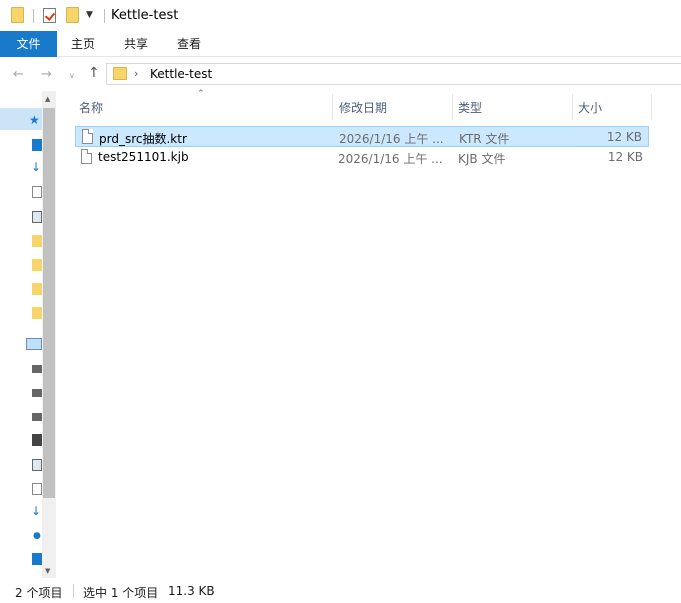 The height and width of the screenshot is (603, 681). What do you see at coordinates (189, 44) in the screenshot?
I see `tab-view: 查看` at bounding box center [189, 44].